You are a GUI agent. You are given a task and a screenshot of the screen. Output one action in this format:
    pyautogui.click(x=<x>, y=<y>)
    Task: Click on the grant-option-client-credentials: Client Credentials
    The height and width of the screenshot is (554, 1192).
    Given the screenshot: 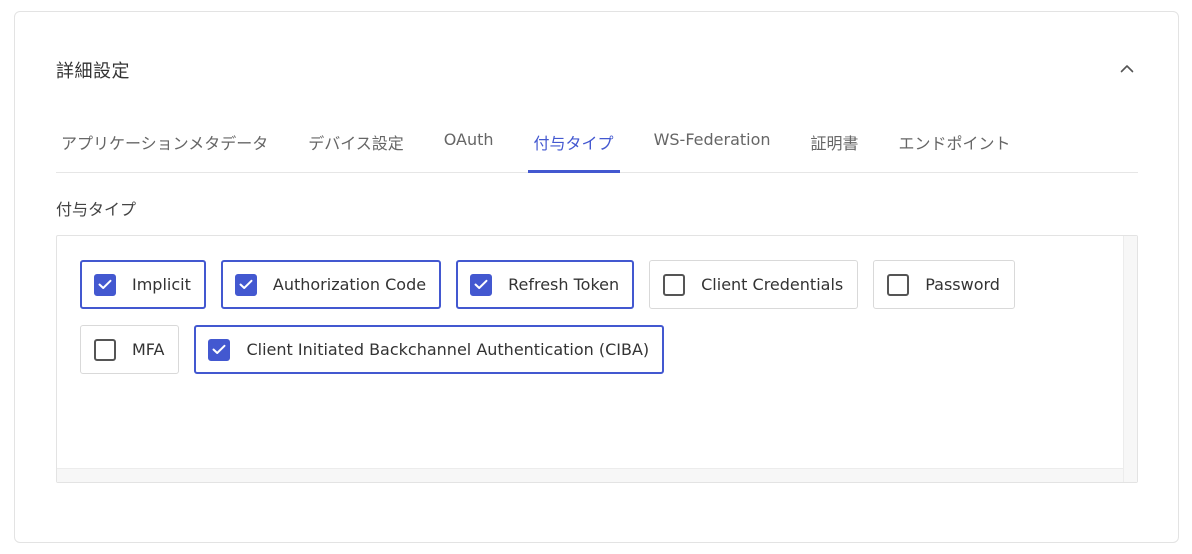 What is the action you would take?
    pyautogui.click(x=754, y=284)
    